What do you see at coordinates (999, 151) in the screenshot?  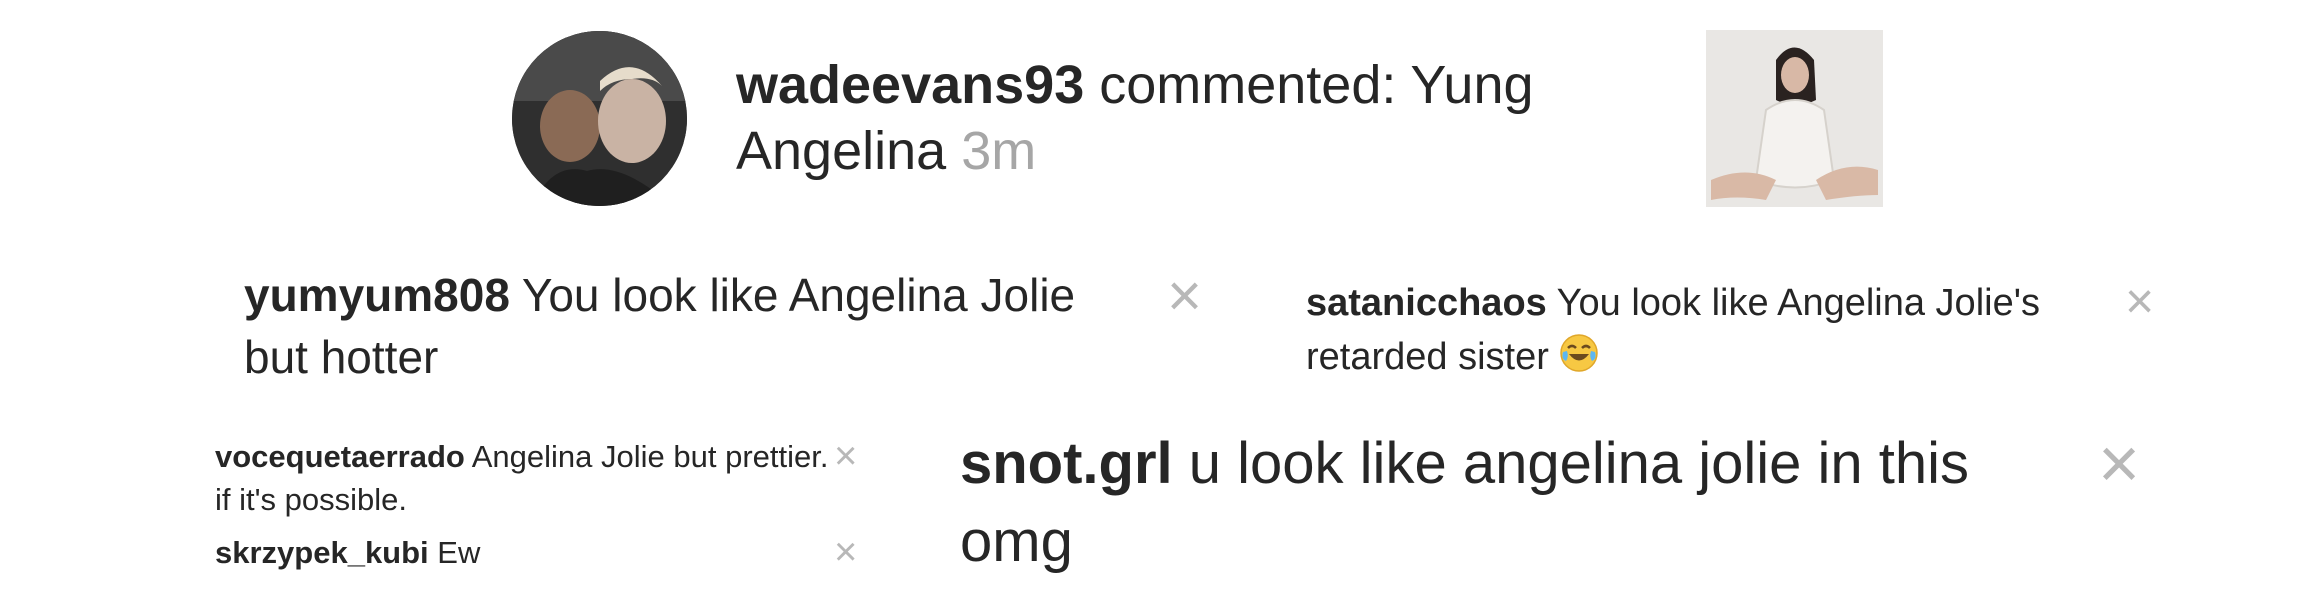 I see `notification-time: 3m` at bounding box center [999, 151].